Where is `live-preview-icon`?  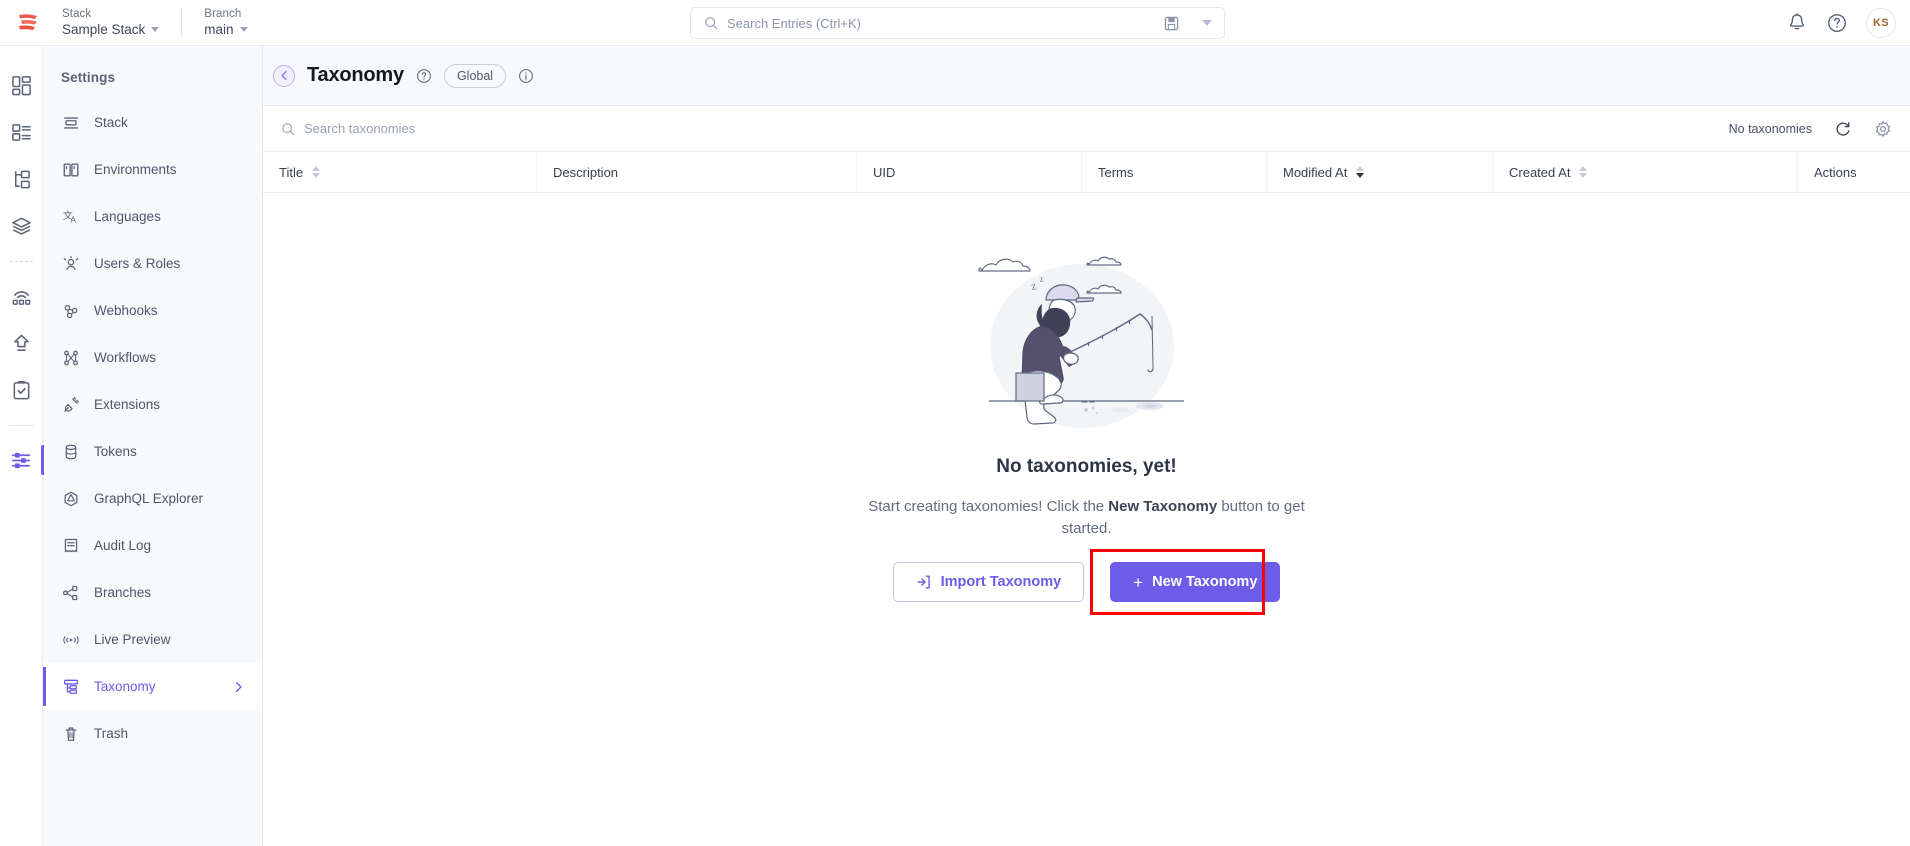 live-preview-icon is located at coordinates (70, 639).